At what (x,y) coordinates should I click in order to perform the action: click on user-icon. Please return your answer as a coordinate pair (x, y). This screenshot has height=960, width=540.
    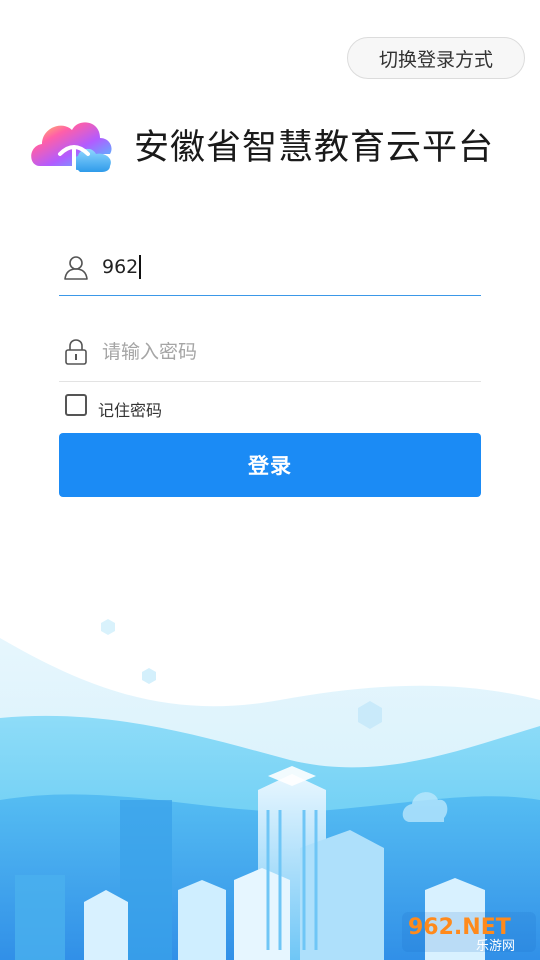
    Looking at the image, I should click on (76, 267).